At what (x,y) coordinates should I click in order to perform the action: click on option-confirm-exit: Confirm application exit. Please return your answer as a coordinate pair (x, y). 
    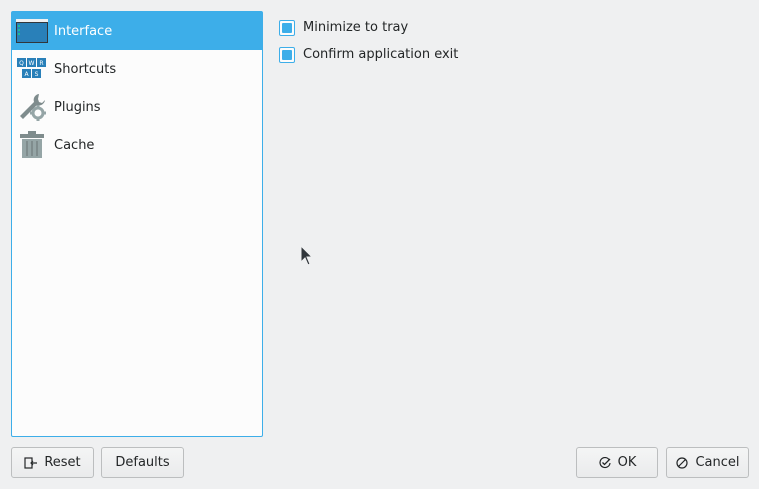
    Looking at the image, I should click on (368, 54).